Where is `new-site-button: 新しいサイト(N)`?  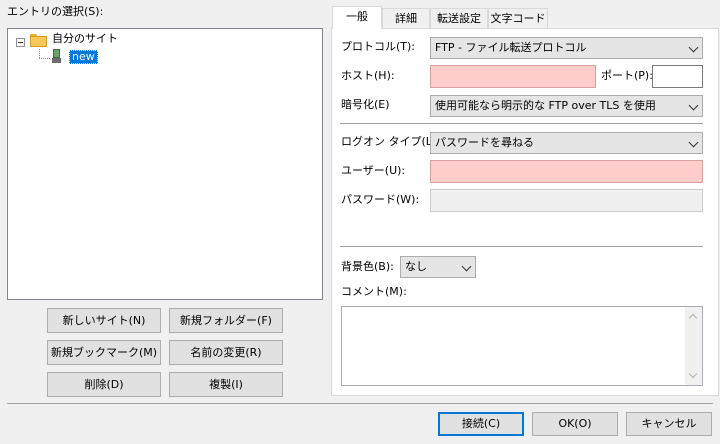
new-site-button: 新しいサイト(N) is located at coordinates (104, 320).